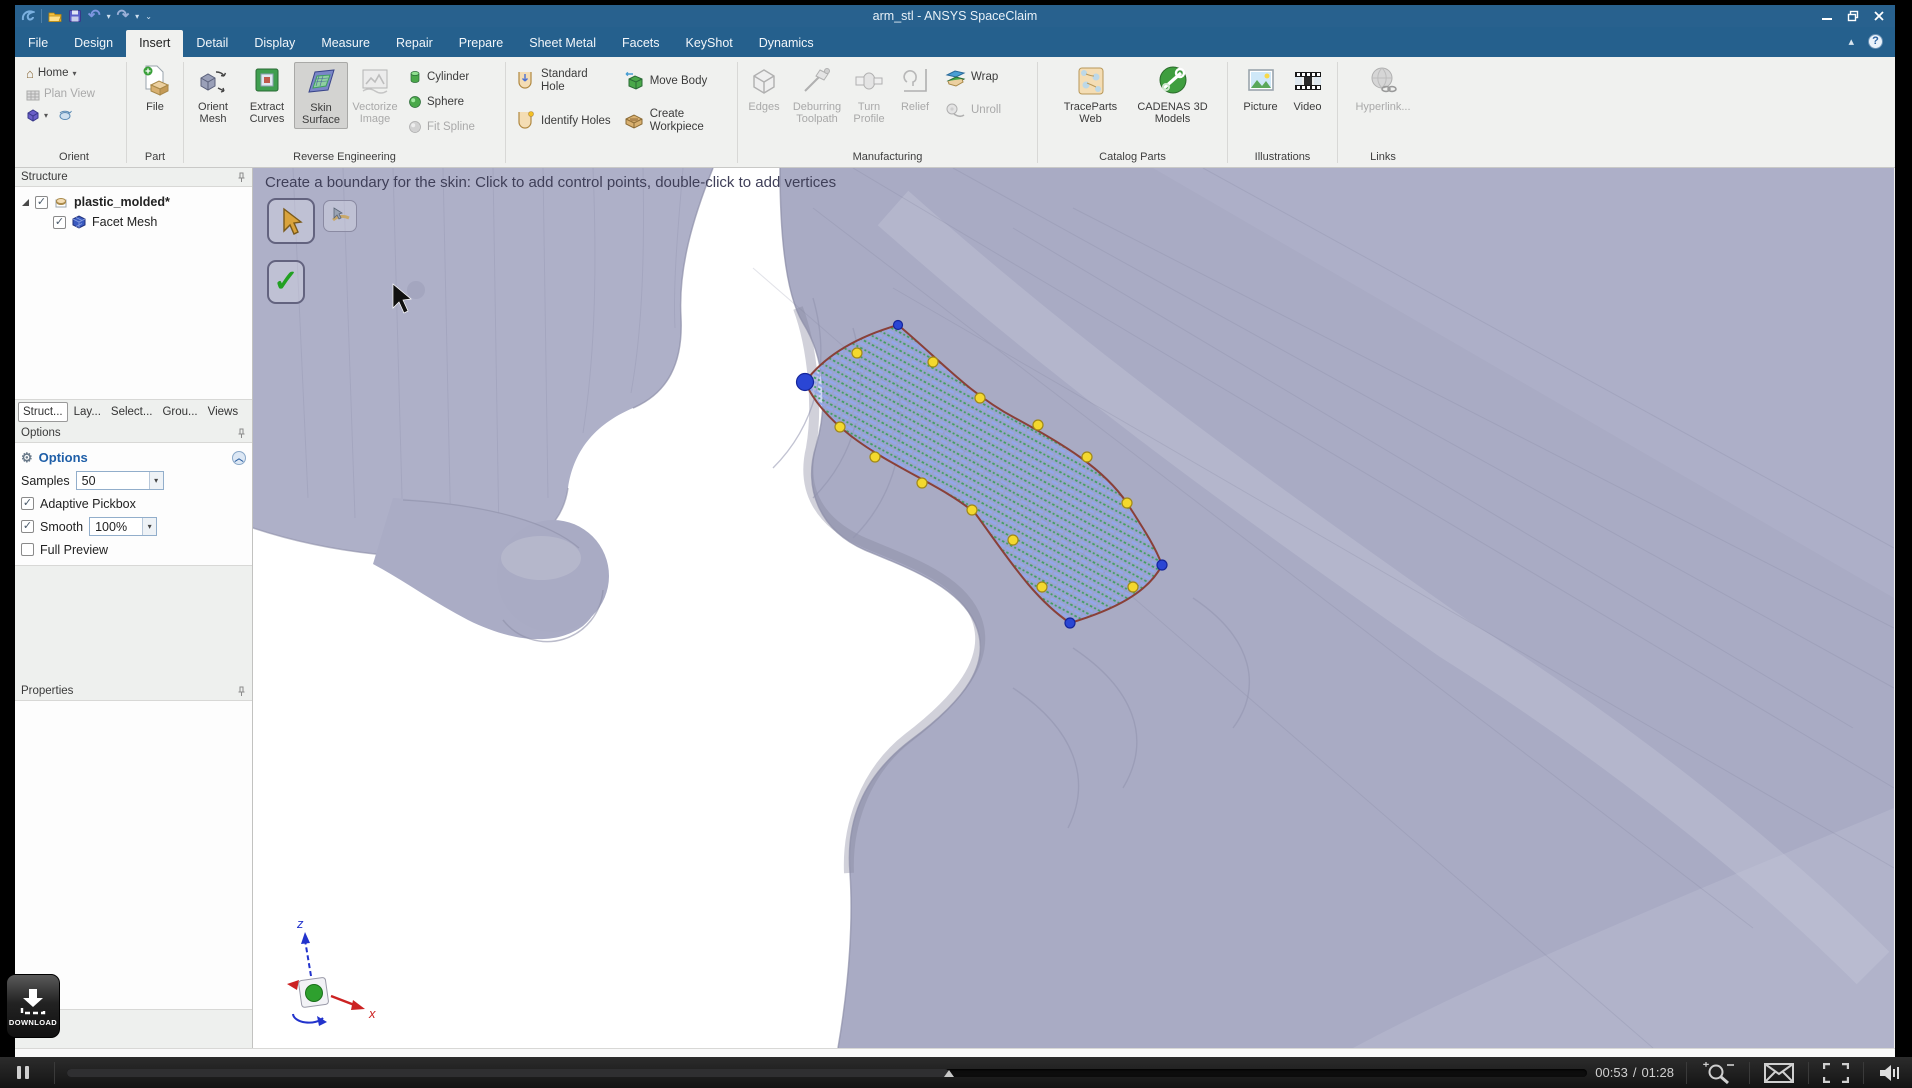 The image size is (1912, 1088). I want to click on minimize-button, so click(1827, 16).